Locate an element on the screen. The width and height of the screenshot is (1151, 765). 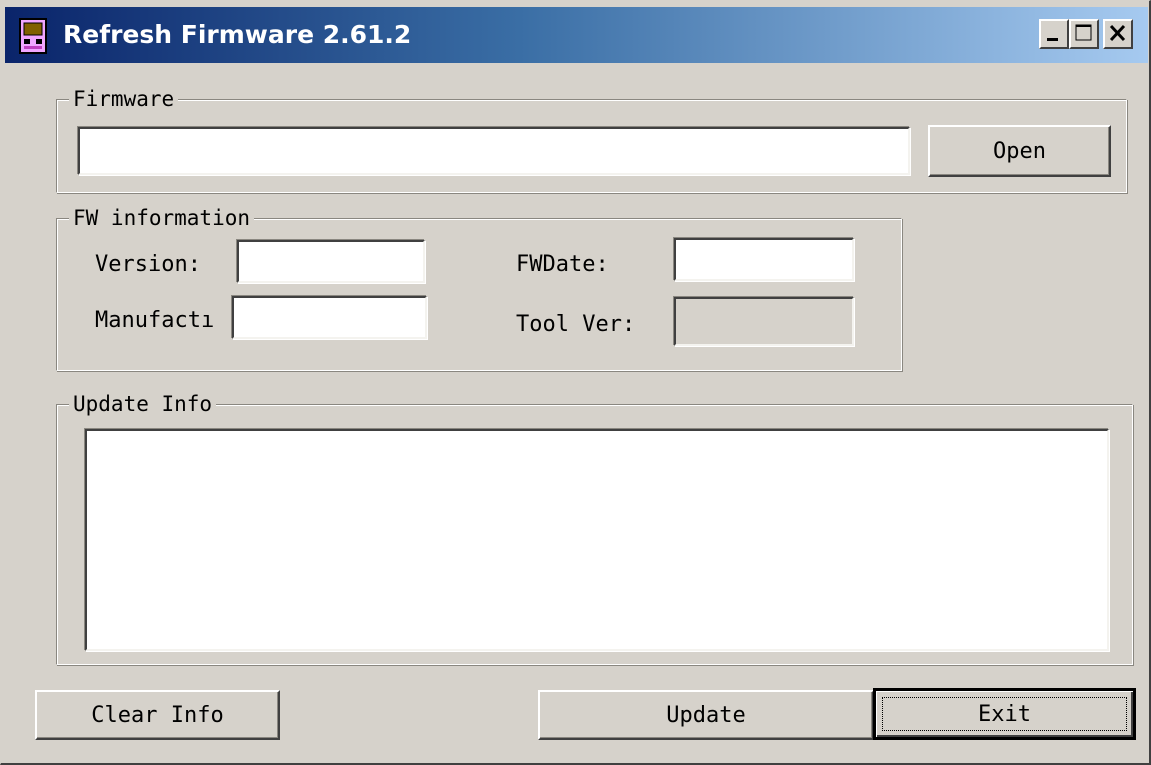
window-title: Refresh Firmware 2.61.2 is located at coordinates (237, 34).